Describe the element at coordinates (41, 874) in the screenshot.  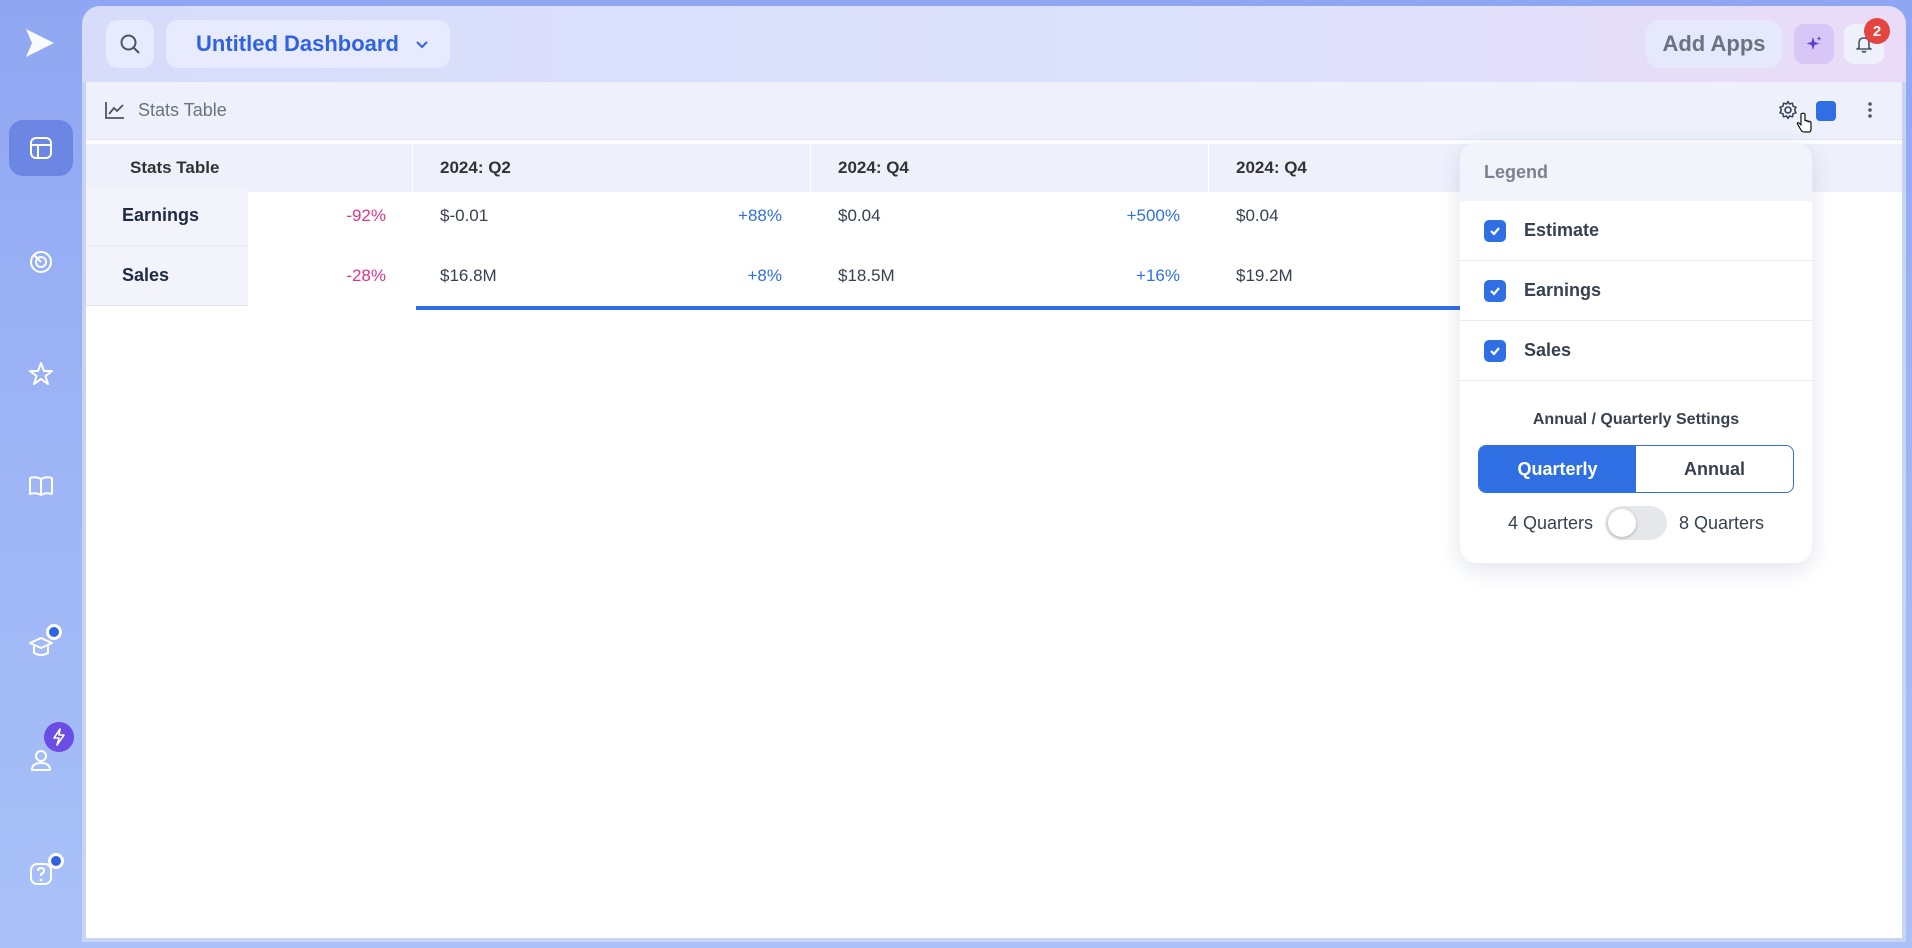
I see `nav-help-button` at that location.